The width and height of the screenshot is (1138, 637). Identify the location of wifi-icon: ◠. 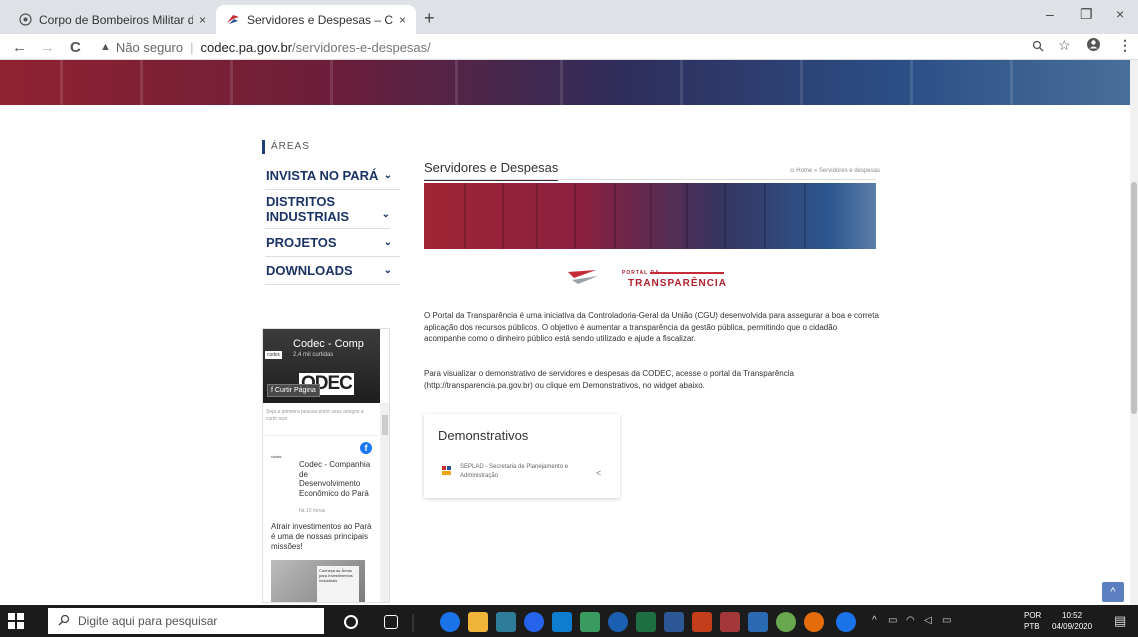
(910, 620).